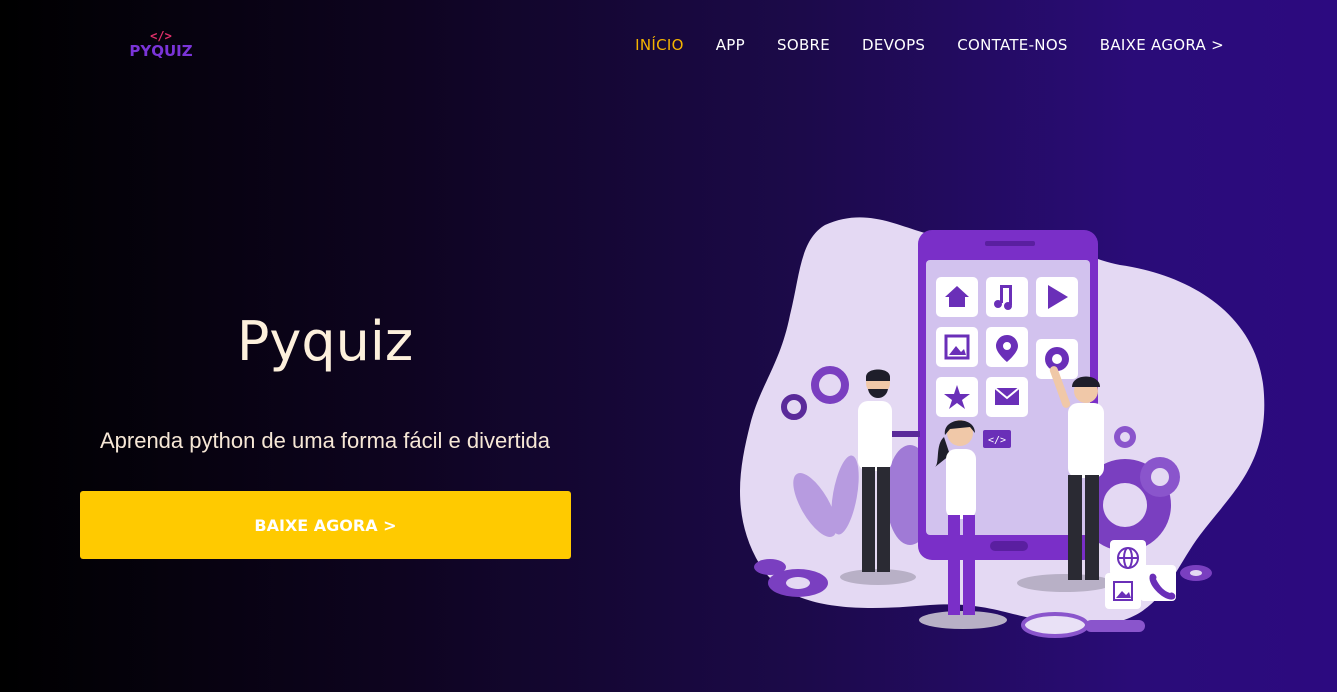 The image size is (1337, 692). What do you see at coordinates (1162, 45) in the screenshot?
I see `nav-item-baixe-agora: BAIXE AGORA >` at bounding box center [1162, 45].